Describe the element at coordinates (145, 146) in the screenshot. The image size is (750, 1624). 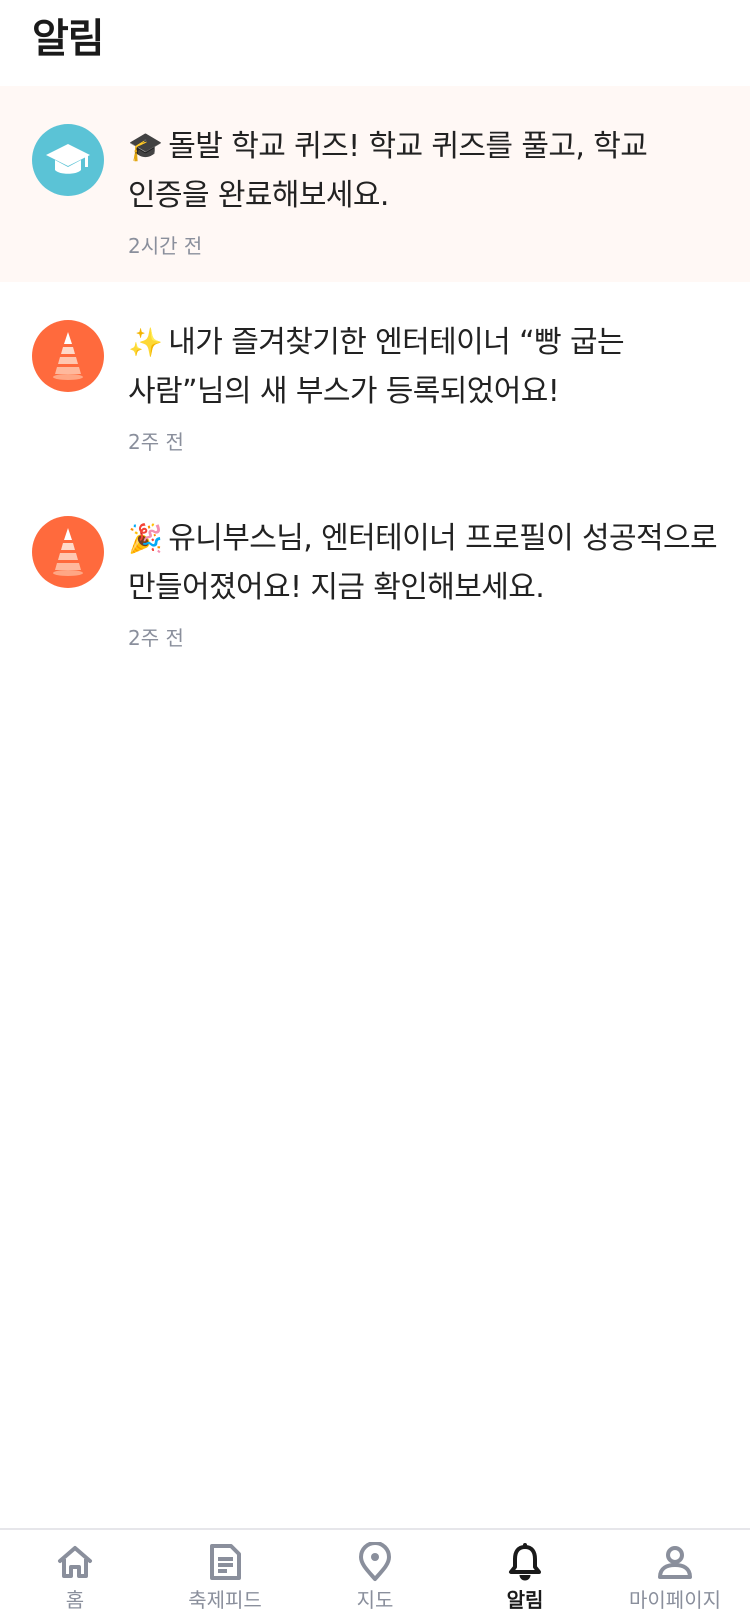
I see `emoji-icon: 🎓` at that location.